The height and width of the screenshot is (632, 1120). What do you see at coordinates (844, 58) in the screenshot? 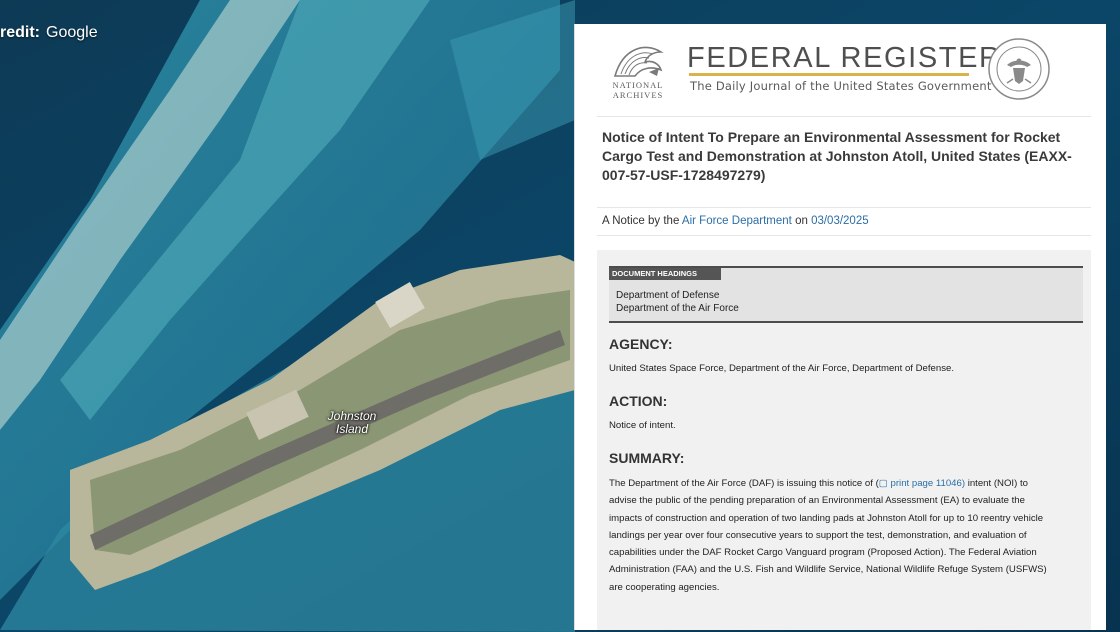
I see `federal-register-title: FEDERAL REGISTER` at bounding box center [844, 58].